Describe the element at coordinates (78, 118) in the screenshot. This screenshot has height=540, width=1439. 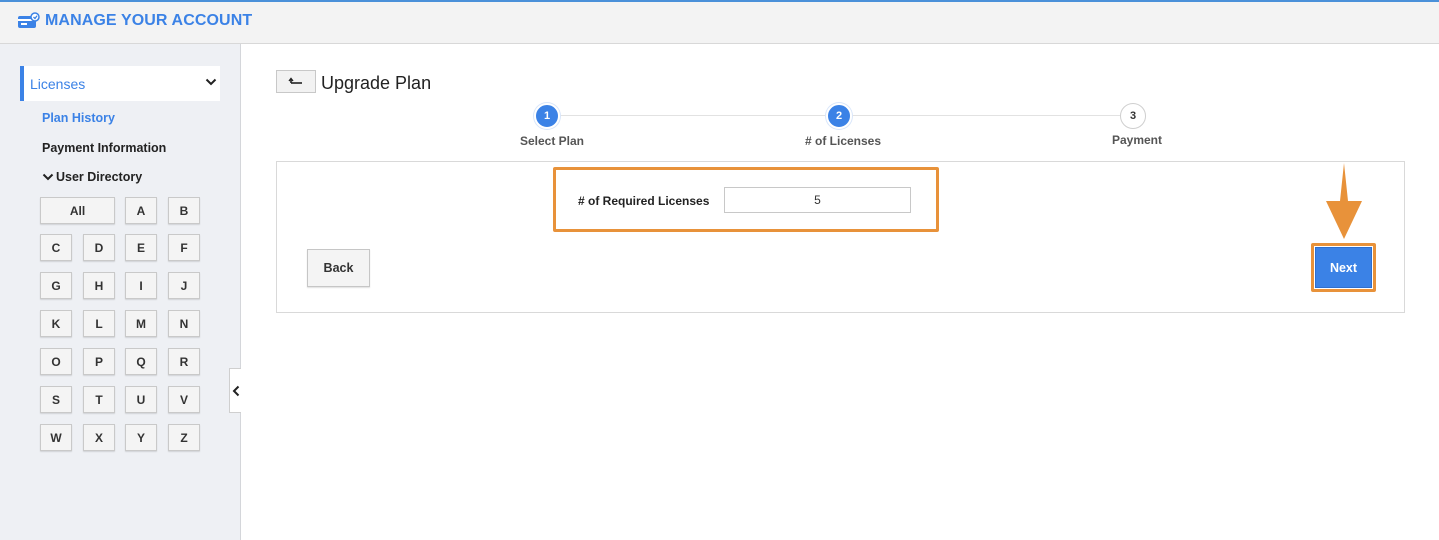
I see `sidebar-item-plan-history: Plan History` at that location.